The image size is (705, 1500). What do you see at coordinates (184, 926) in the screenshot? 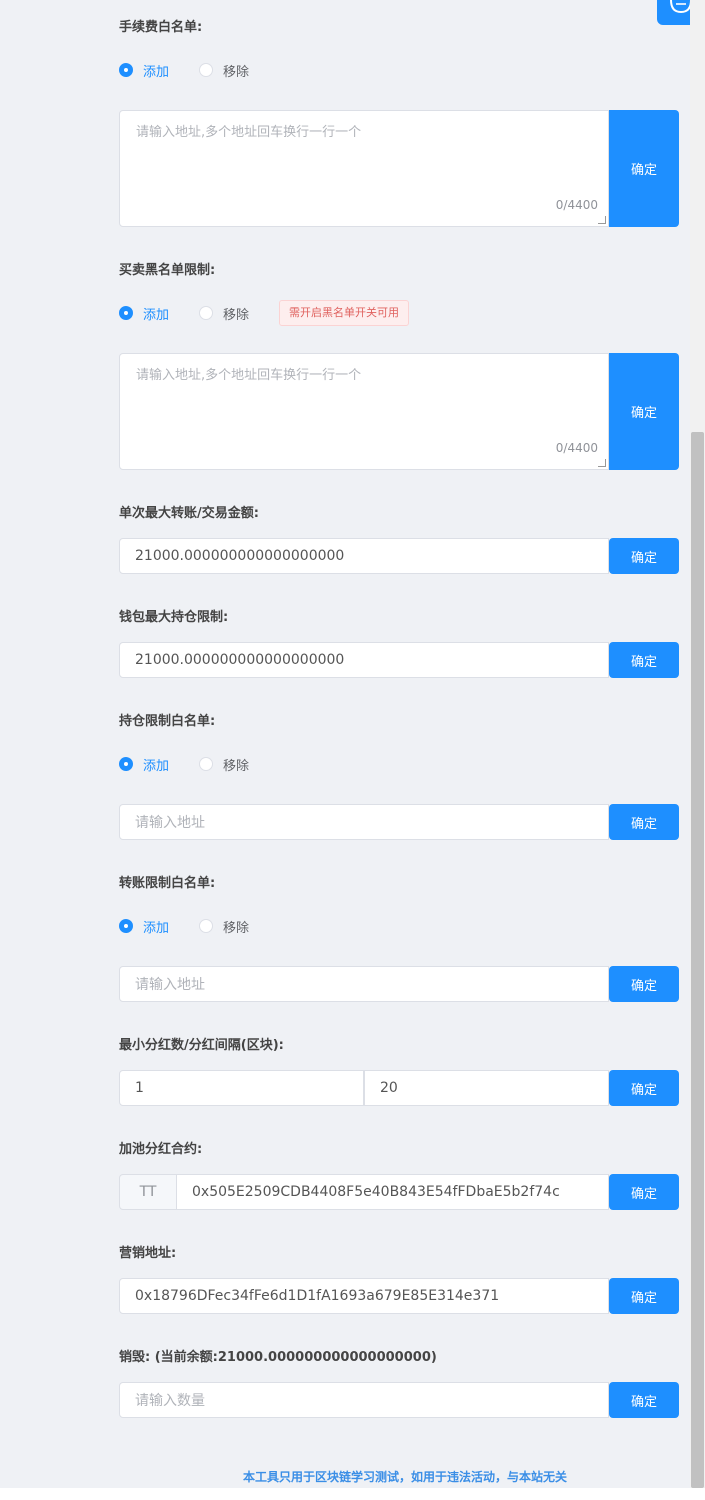
I see `transfer-whitelist-radio-group: 添加 移除` at bounding box center [184, 926].